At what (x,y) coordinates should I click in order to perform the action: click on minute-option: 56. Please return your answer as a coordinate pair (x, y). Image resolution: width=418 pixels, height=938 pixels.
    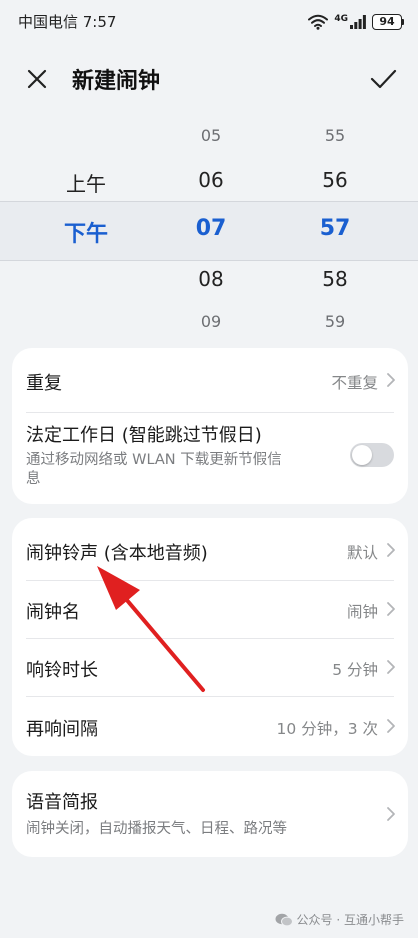
    Looking at the image, I should click on (335, 180).